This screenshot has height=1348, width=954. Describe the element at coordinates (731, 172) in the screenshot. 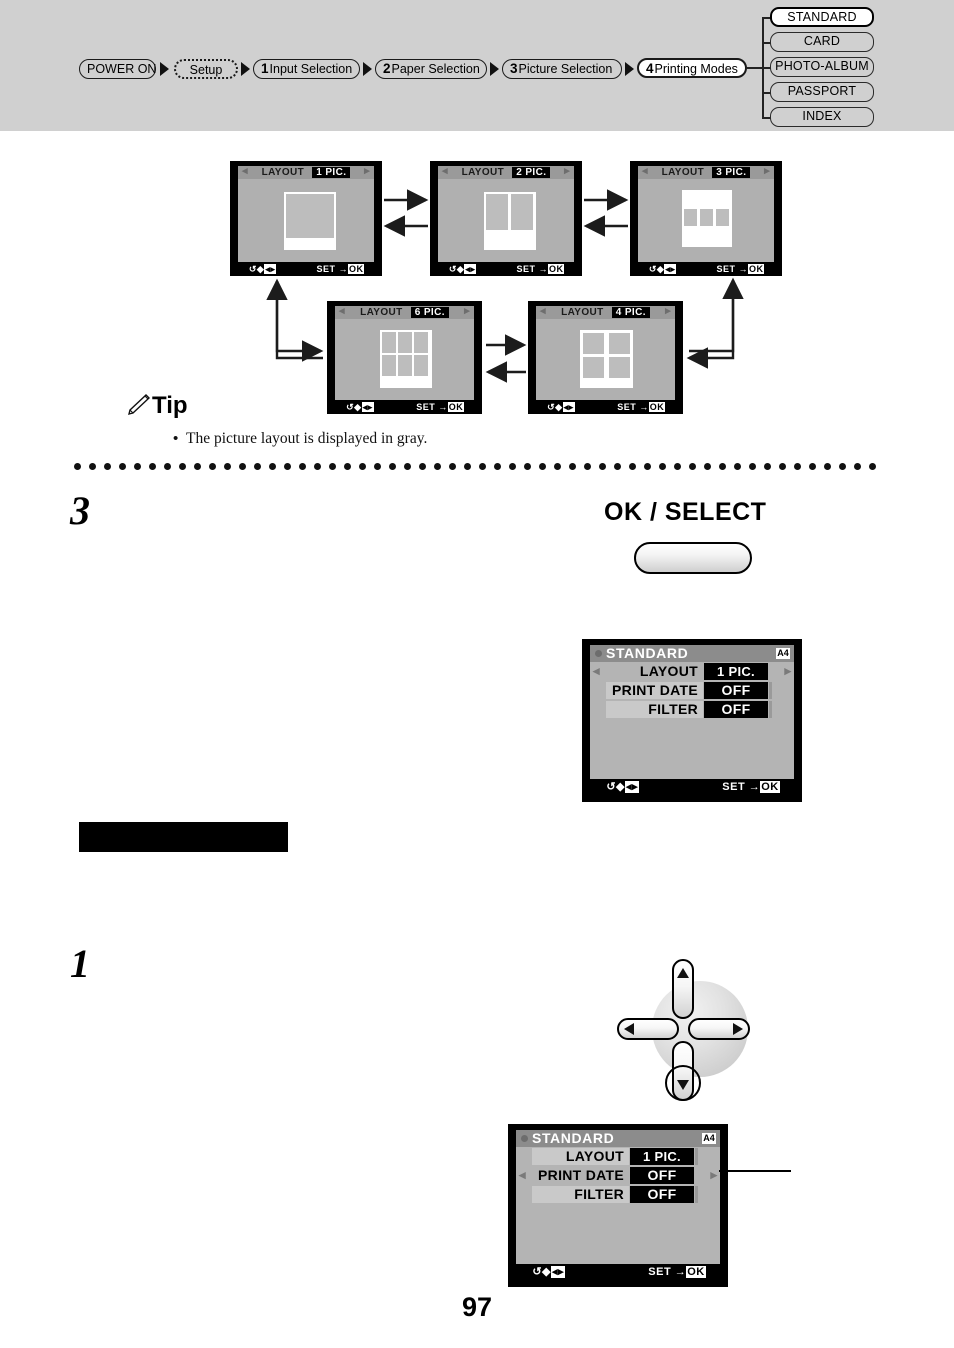

I see `layout-value: 3 PIC.` at that location.